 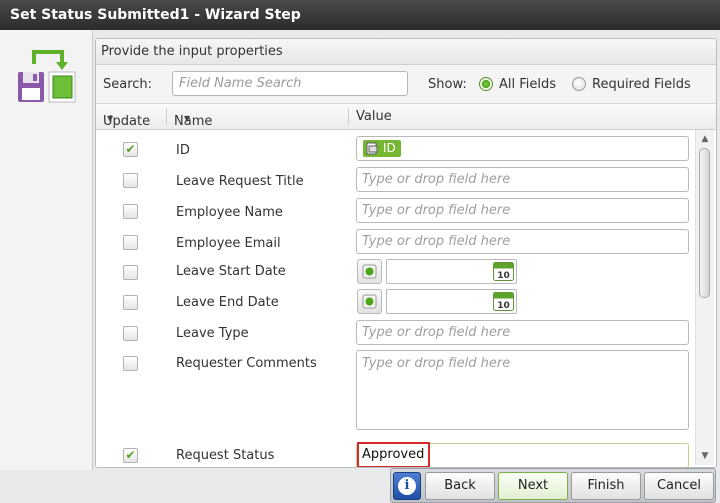 I want to click on field-search-input: Field Name Search, so click(x=290, y=83).